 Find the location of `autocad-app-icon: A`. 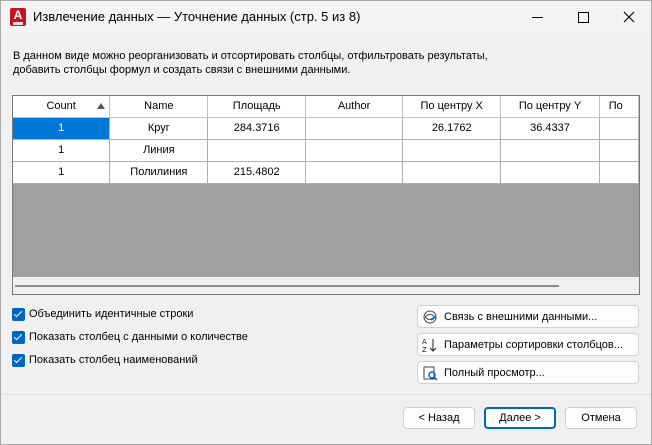

autocad-app-icon: A is located at coordinates (18, 17).